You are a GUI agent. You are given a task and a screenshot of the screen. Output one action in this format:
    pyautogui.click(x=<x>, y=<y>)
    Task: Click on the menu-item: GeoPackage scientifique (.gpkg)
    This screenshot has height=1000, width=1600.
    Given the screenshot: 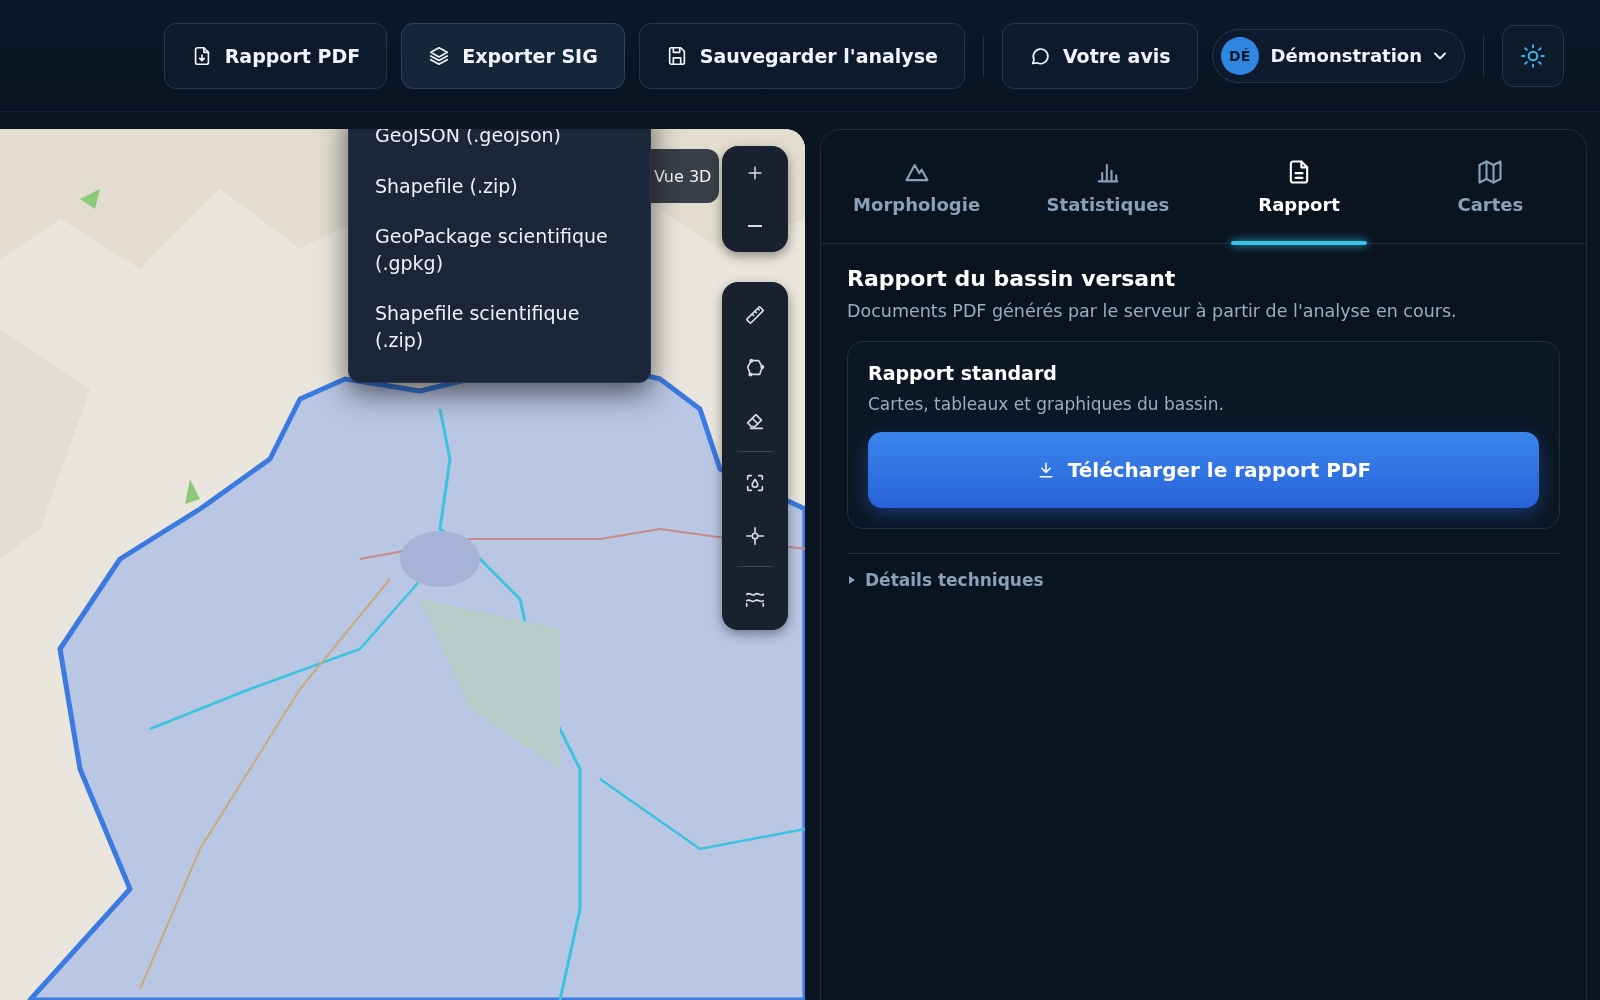 What is the action you would take?
    pyautogui.click(x=499, y=254)
    